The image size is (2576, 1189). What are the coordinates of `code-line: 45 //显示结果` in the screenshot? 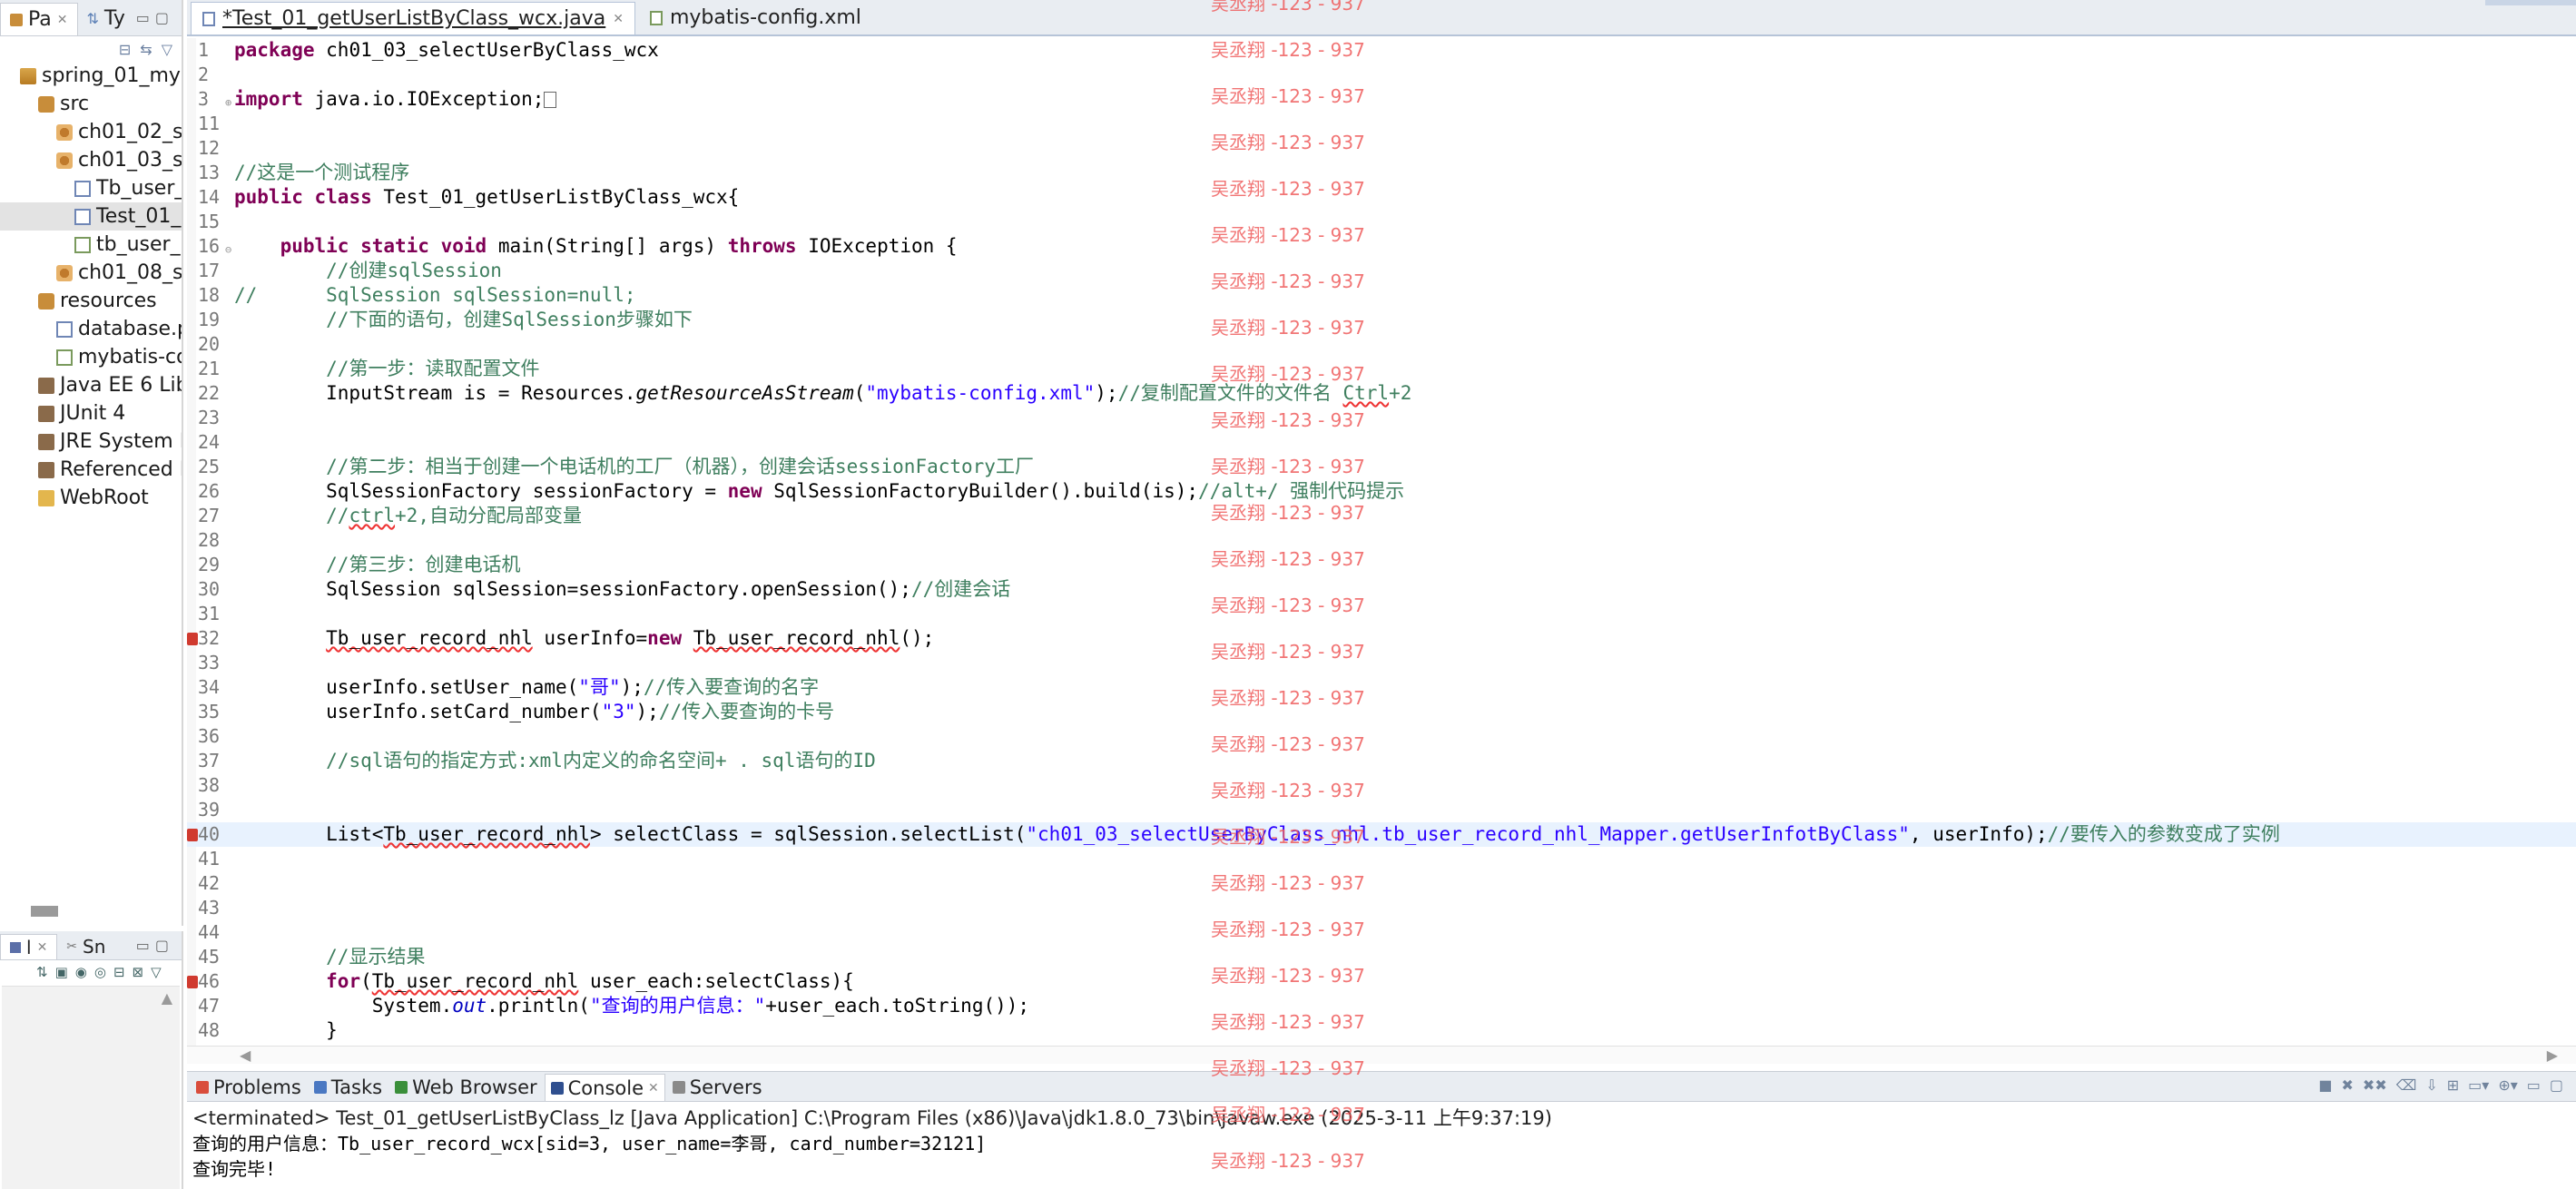 It's located at (1381, 957).